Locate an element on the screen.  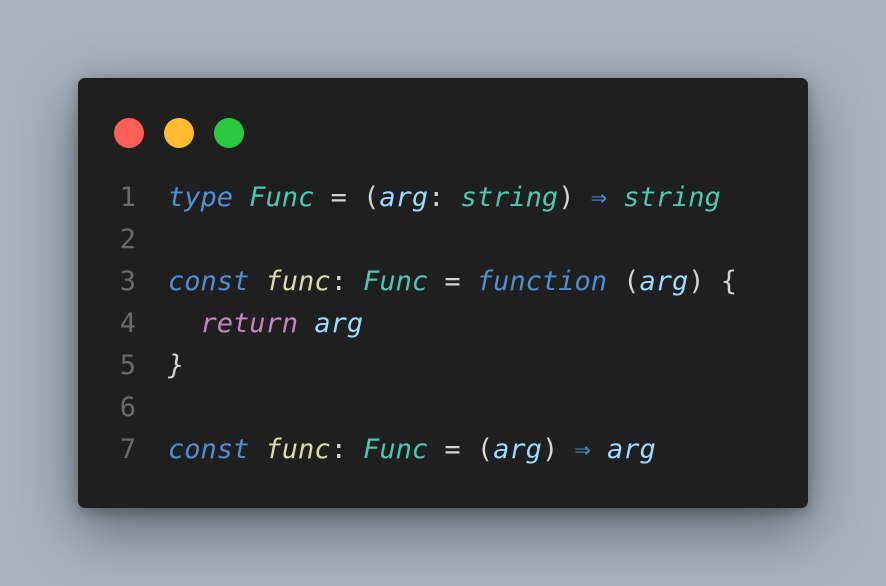
keyword-function: function is located at coordinates (541, 281).